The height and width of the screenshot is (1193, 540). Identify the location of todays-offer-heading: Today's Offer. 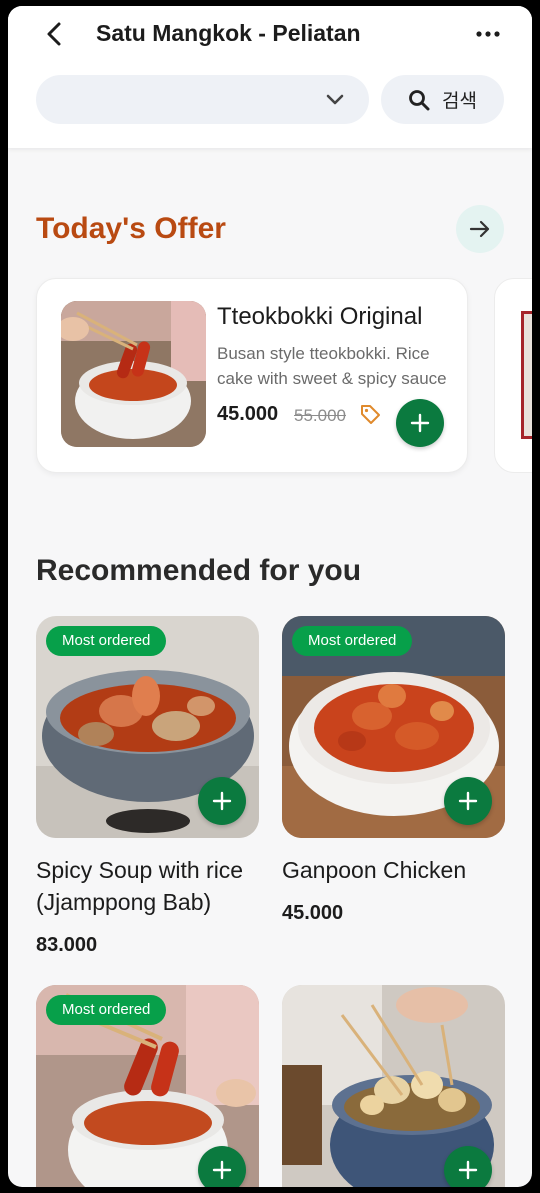
(131, 228).